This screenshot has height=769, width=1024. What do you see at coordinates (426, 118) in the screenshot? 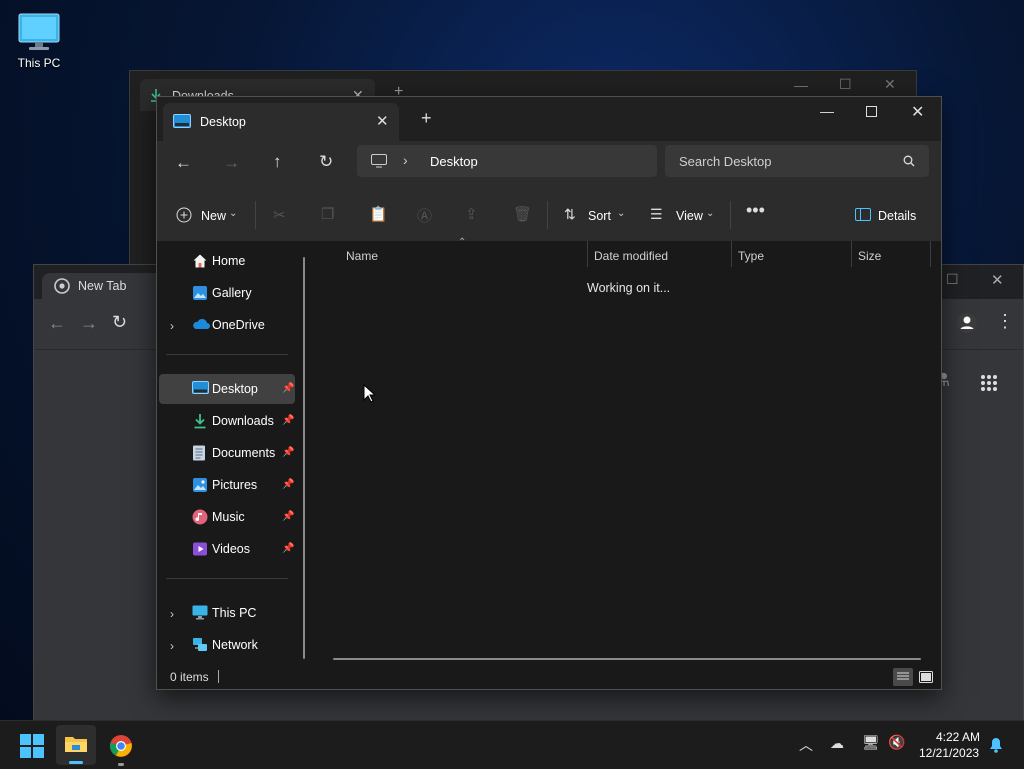
I see `new-tab-icon: +` at bounding box center [426, 118].